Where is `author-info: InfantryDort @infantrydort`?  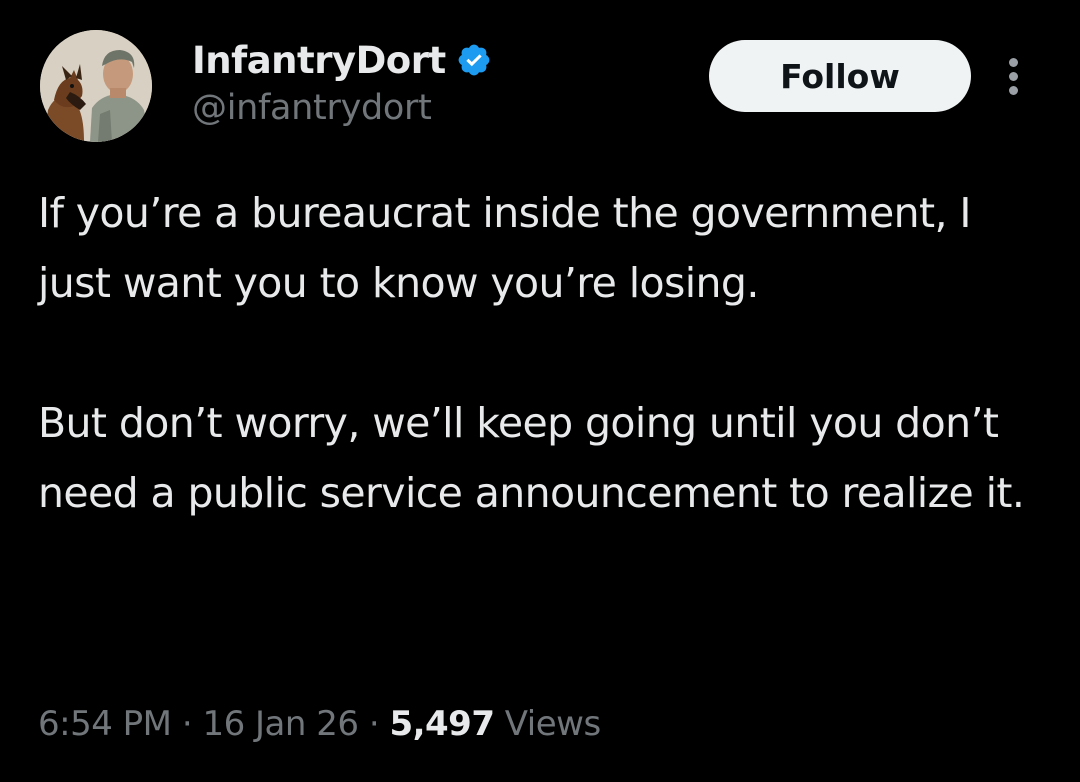 author-info: InfantryDort @infantrydort is located at coordinates (342, 81).